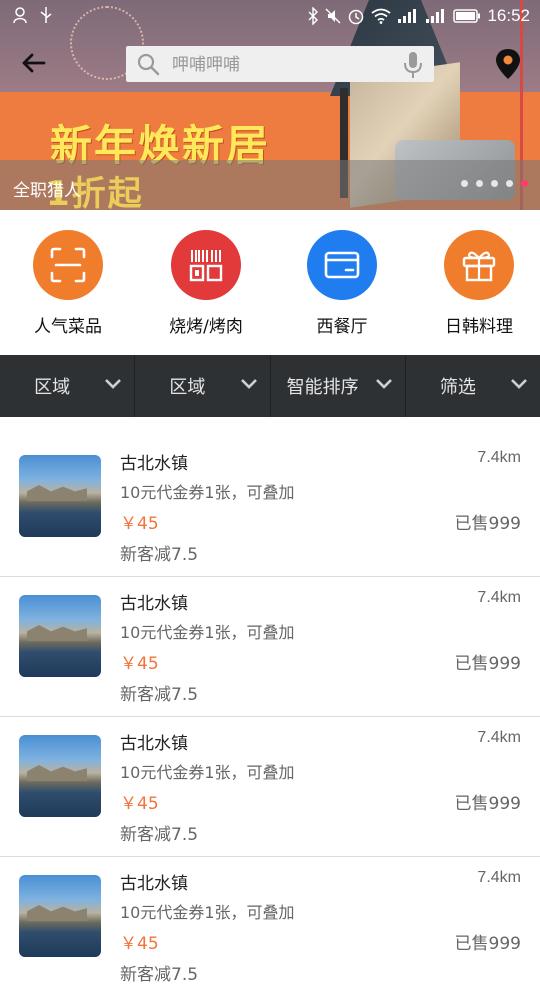 Image resolution: width=540 pixels, height=996 pixels. Describe the element at coordinates (479, 265) in the screenshot. I see `gift-icon` at that location.